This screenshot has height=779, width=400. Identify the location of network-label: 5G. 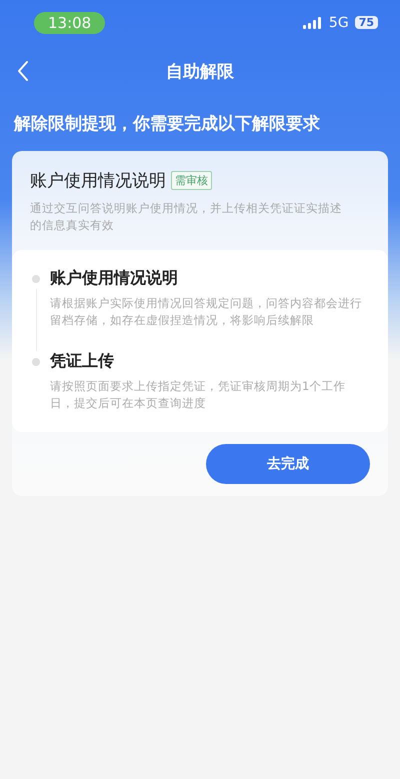
(338, 22).